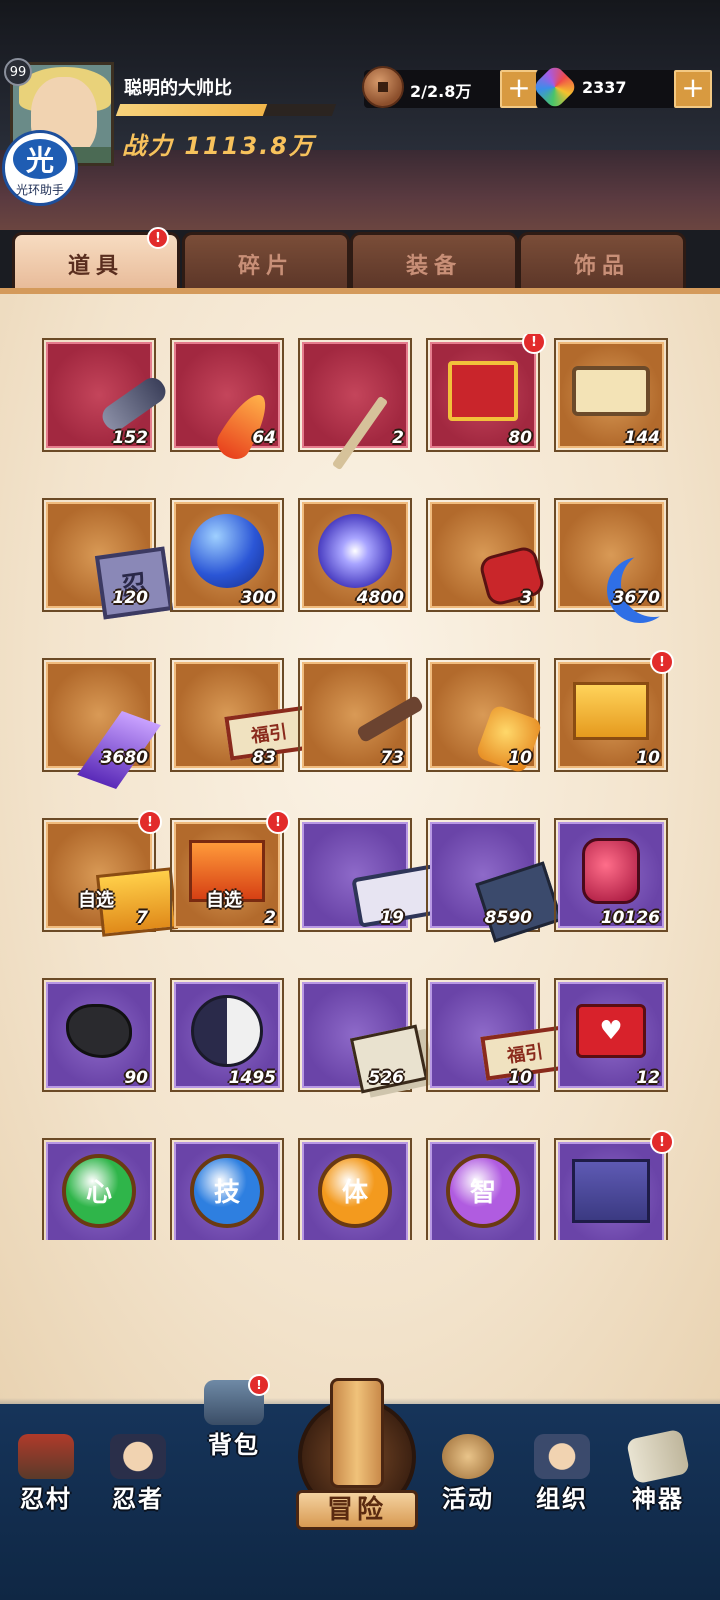  I want to click on gem-resource: 2337 +, so click(621, 87).